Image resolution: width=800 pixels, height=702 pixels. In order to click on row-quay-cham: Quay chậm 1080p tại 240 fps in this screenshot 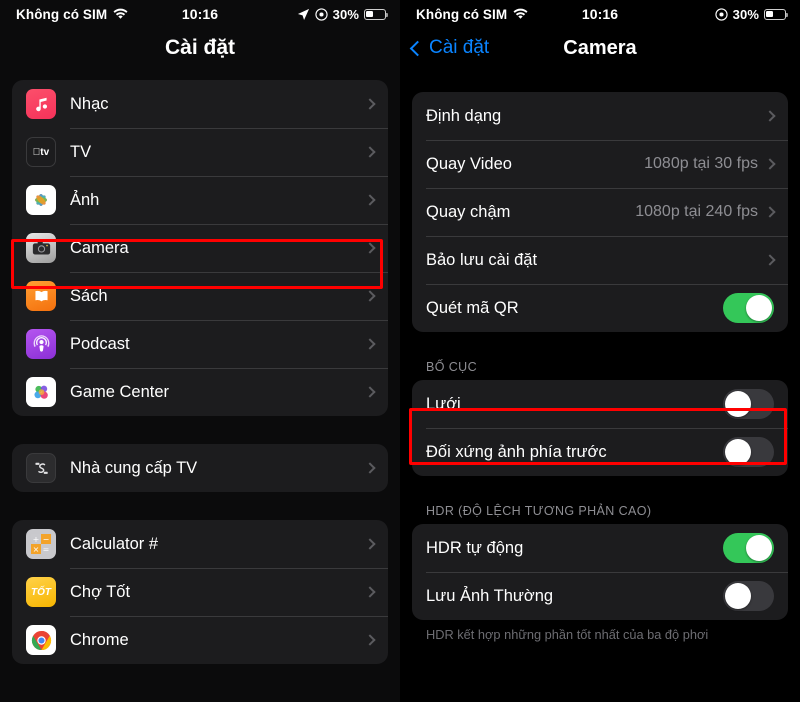, I will do `click(600, 212)`.